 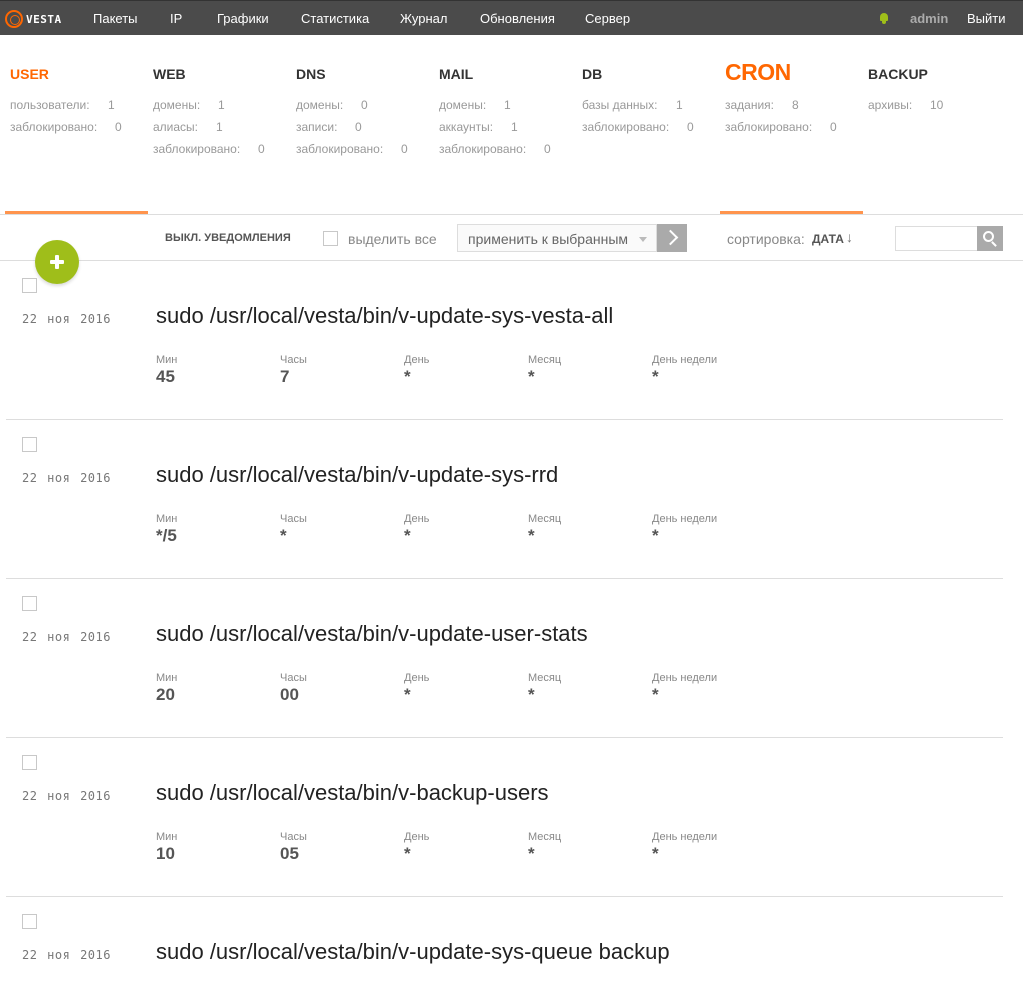 I want to click on field-hour: Часы 00, so click(x=293, y=688).